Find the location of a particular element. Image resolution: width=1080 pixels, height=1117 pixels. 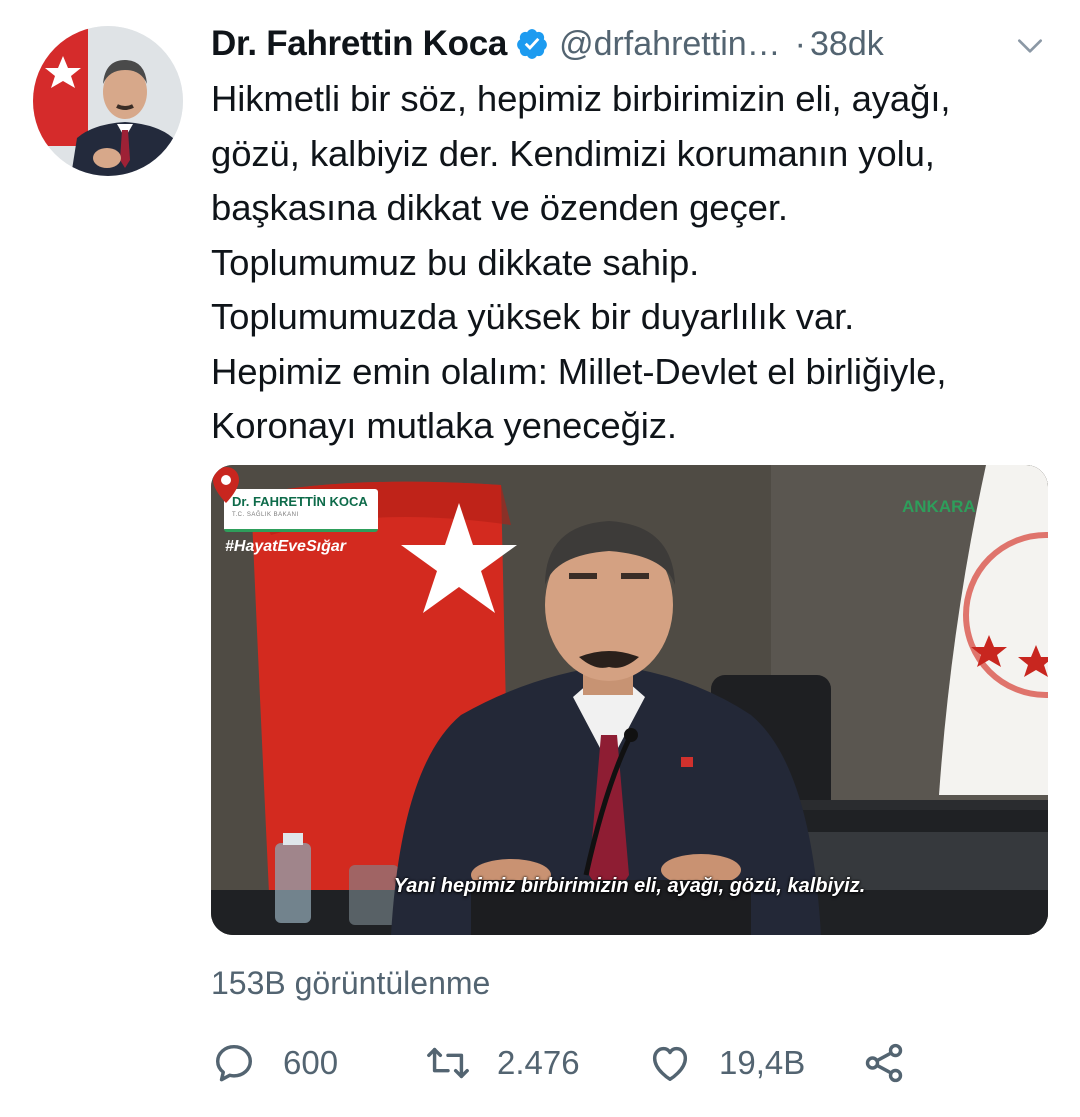

action-bar: 600 2.476 19,4B is located at coordinates (641, 1063).